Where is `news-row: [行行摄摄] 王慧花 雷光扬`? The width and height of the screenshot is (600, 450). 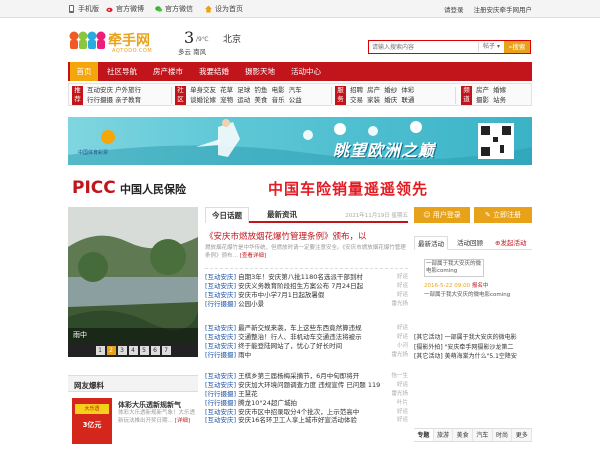 news-row: [行行摄摄] 王慧花 雷光扬 is located at coordinates (306, 394).